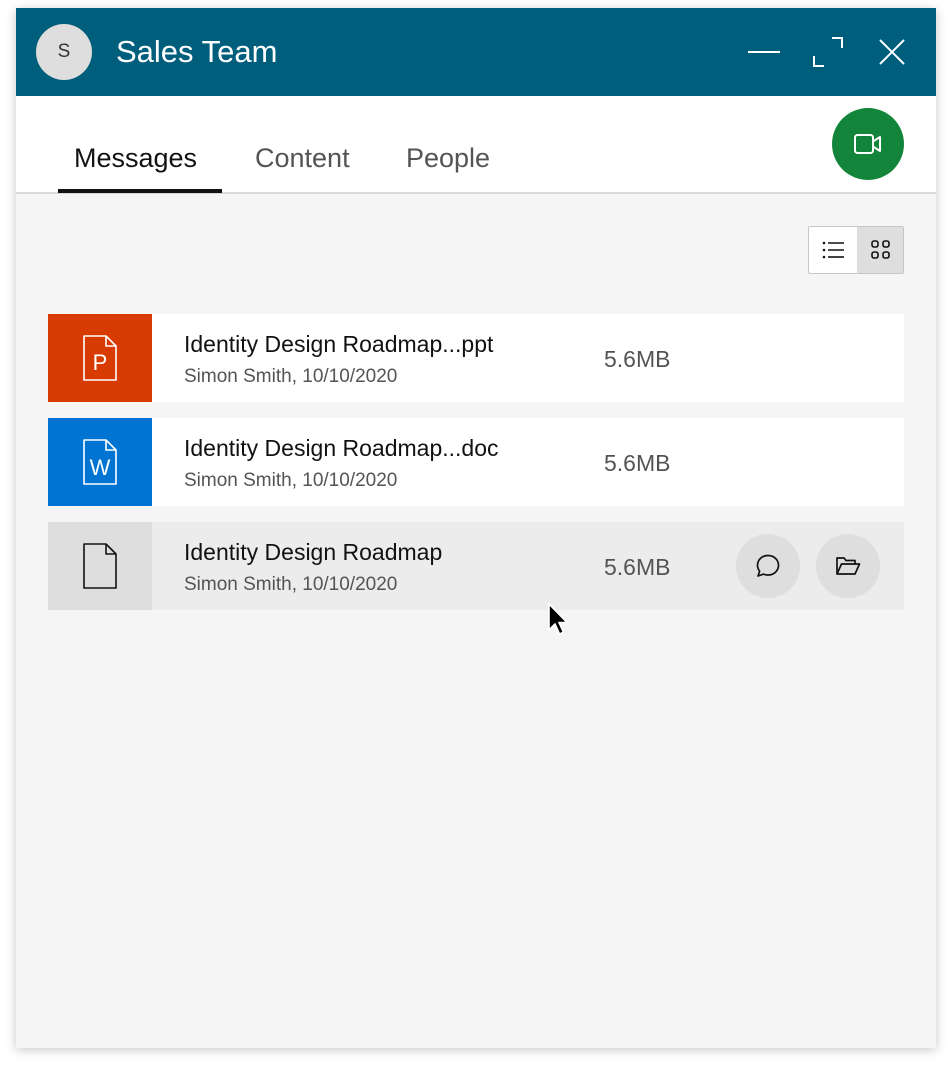 The image size is (952, 1072). I want to click on video-camera-icon, so click(867, 144).